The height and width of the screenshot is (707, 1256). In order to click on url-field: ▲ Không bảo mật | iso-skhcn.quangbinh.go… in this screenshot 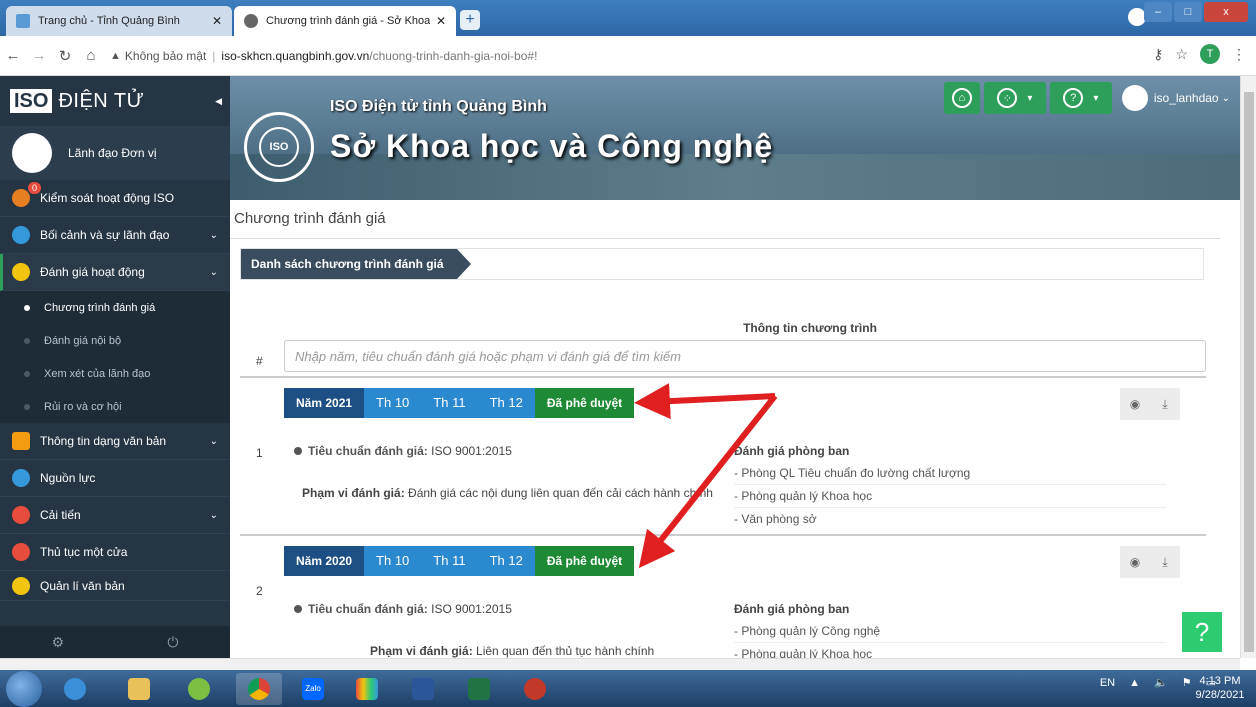, I will do `click(323, 56)`.